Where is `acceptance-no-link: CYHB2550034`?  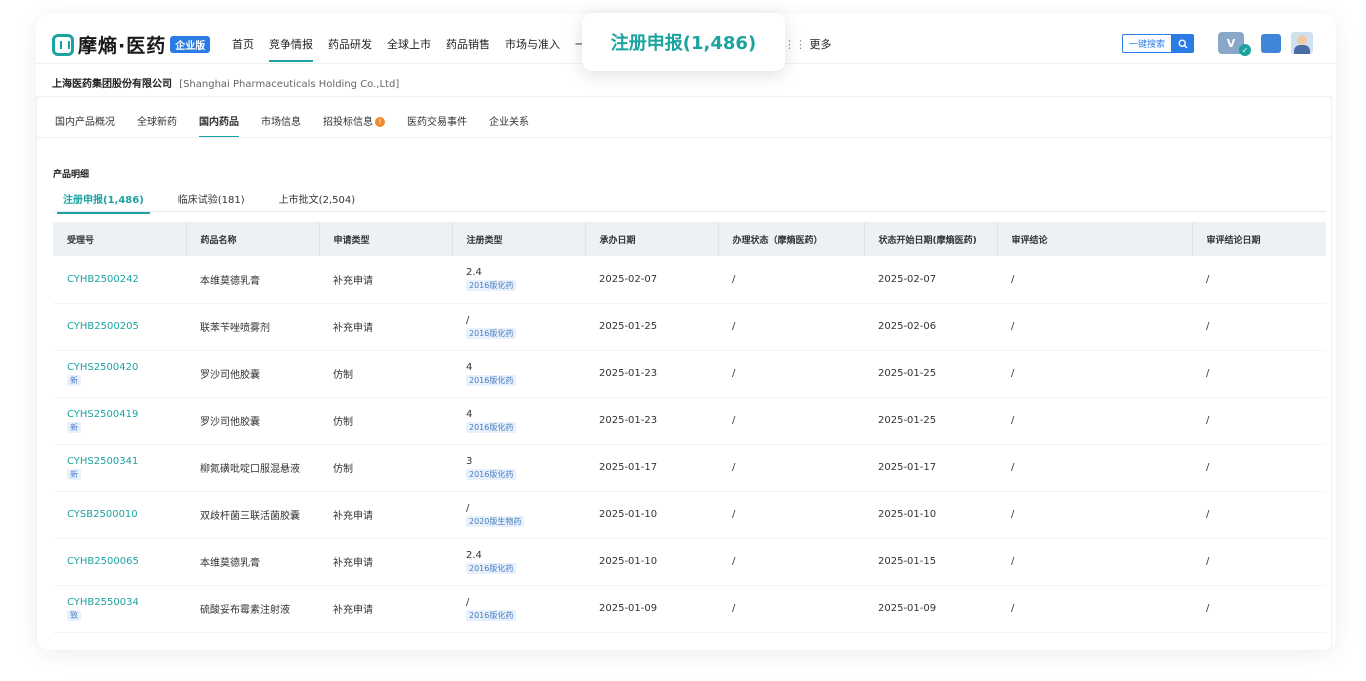
acceptance-no-link: CYHB2550034 is located at coordinates (119, 602).